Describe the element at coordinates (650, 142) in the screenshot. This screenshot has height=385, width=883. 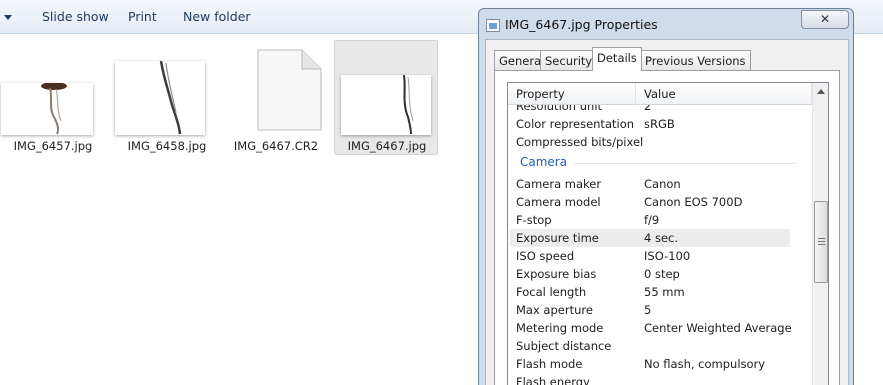
I see `detail-row: Compressed bits/pixel` at that location.